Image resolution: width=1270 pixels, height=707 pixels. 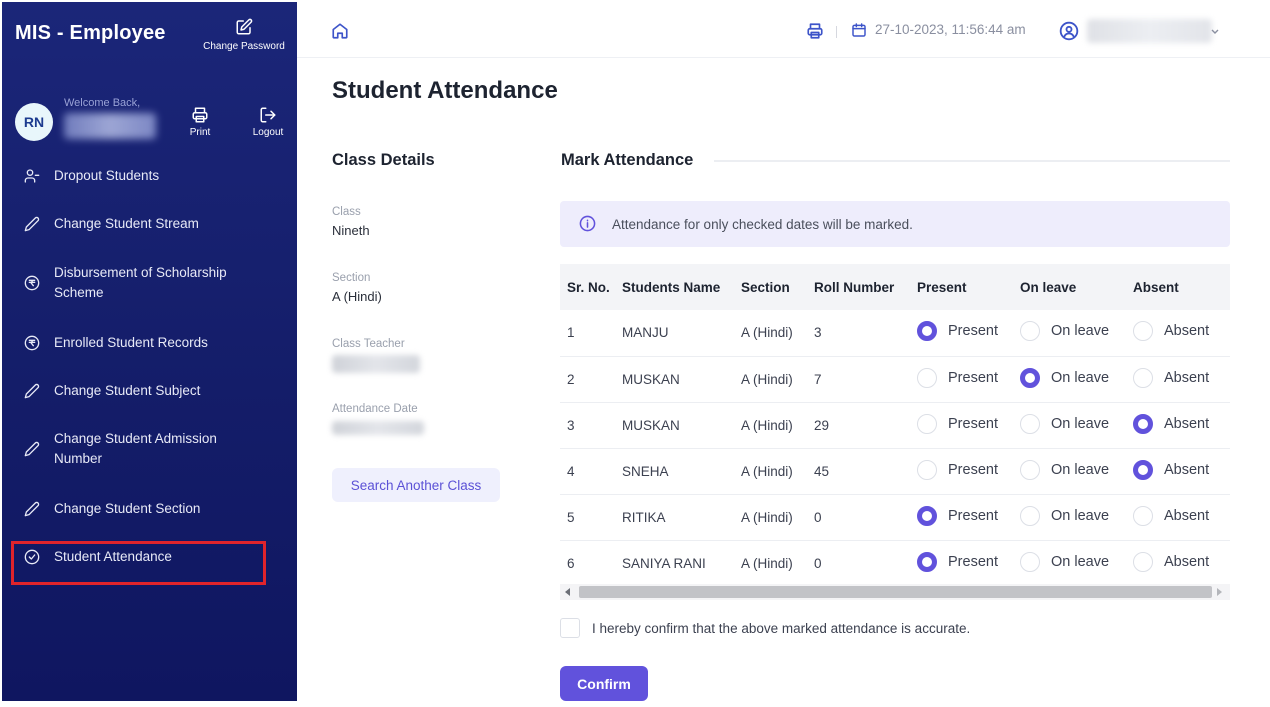 I want to click on info-icon, so click(x=587, y=223).